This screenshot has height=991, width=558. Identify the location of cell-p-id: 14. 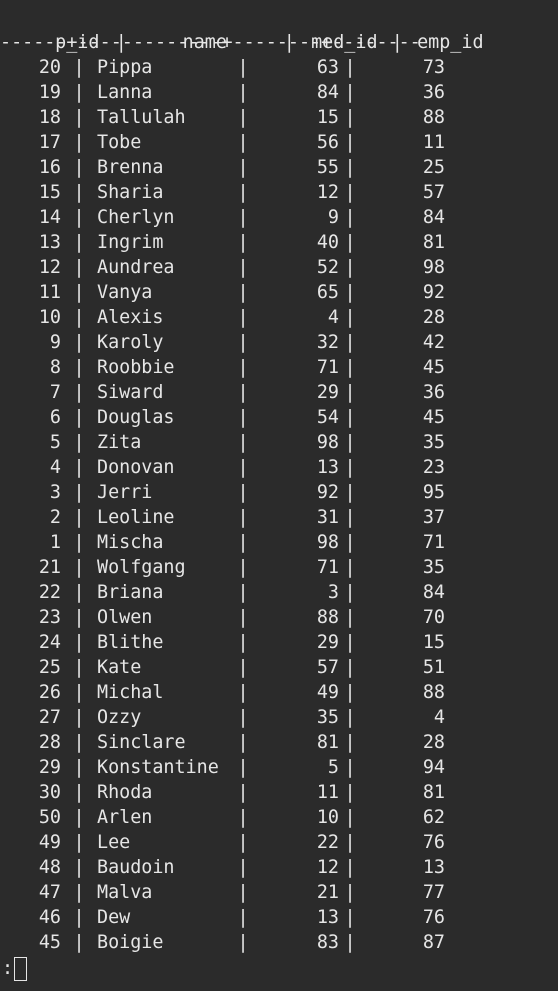
(49, 217).